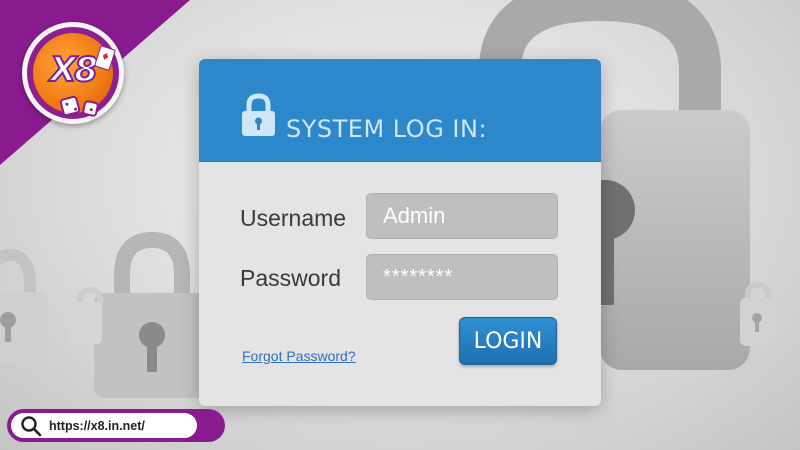 This screenshot has height=450, width=800. I want to click on login-button: LOGIN, so click(508, 341).